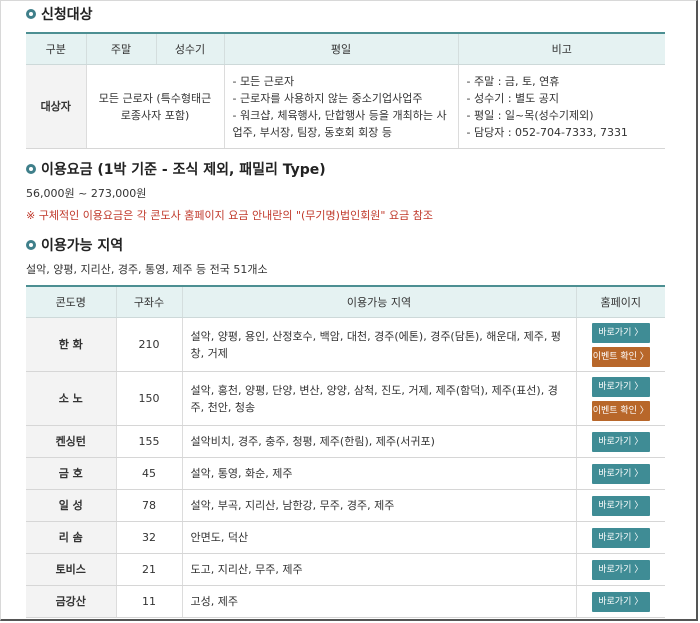  Describe the element at coordinates (620, 301) in the screenshot. I see `col-header: 홈페이지` at that location.